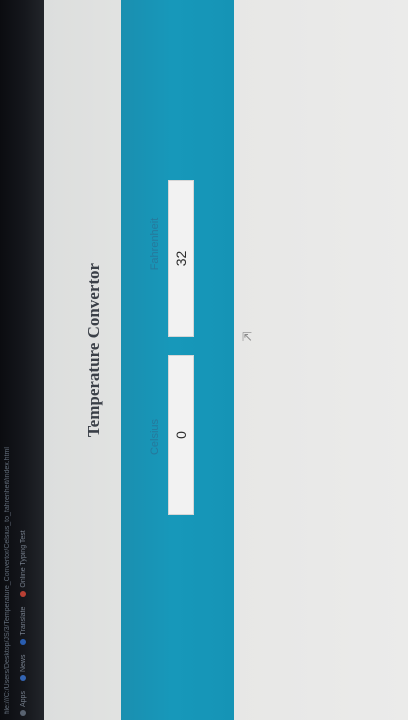 The height and width of the screenshot is (720, 408). What do you see at coordinates (155, 437) in the screenshot?
I see `celsius-label: Celsius` at bounding box center [155, 437].